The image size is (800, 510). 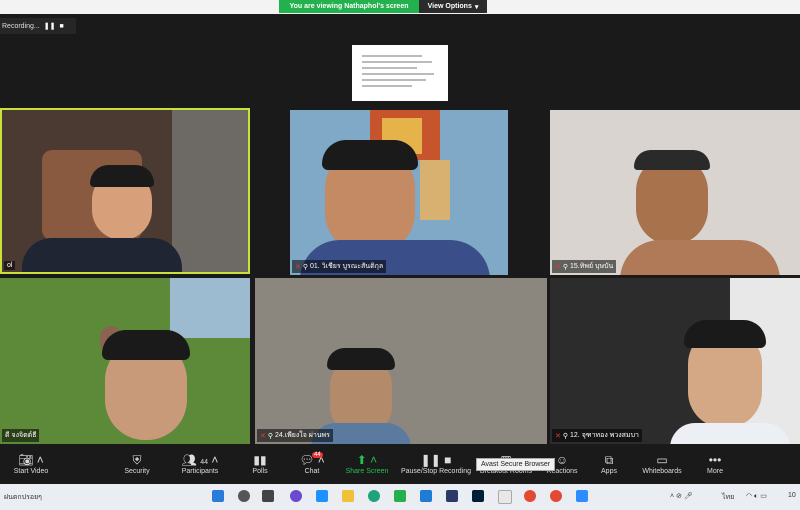 I want to click on shield-icon: ⛨, so click(x=137, y=460).